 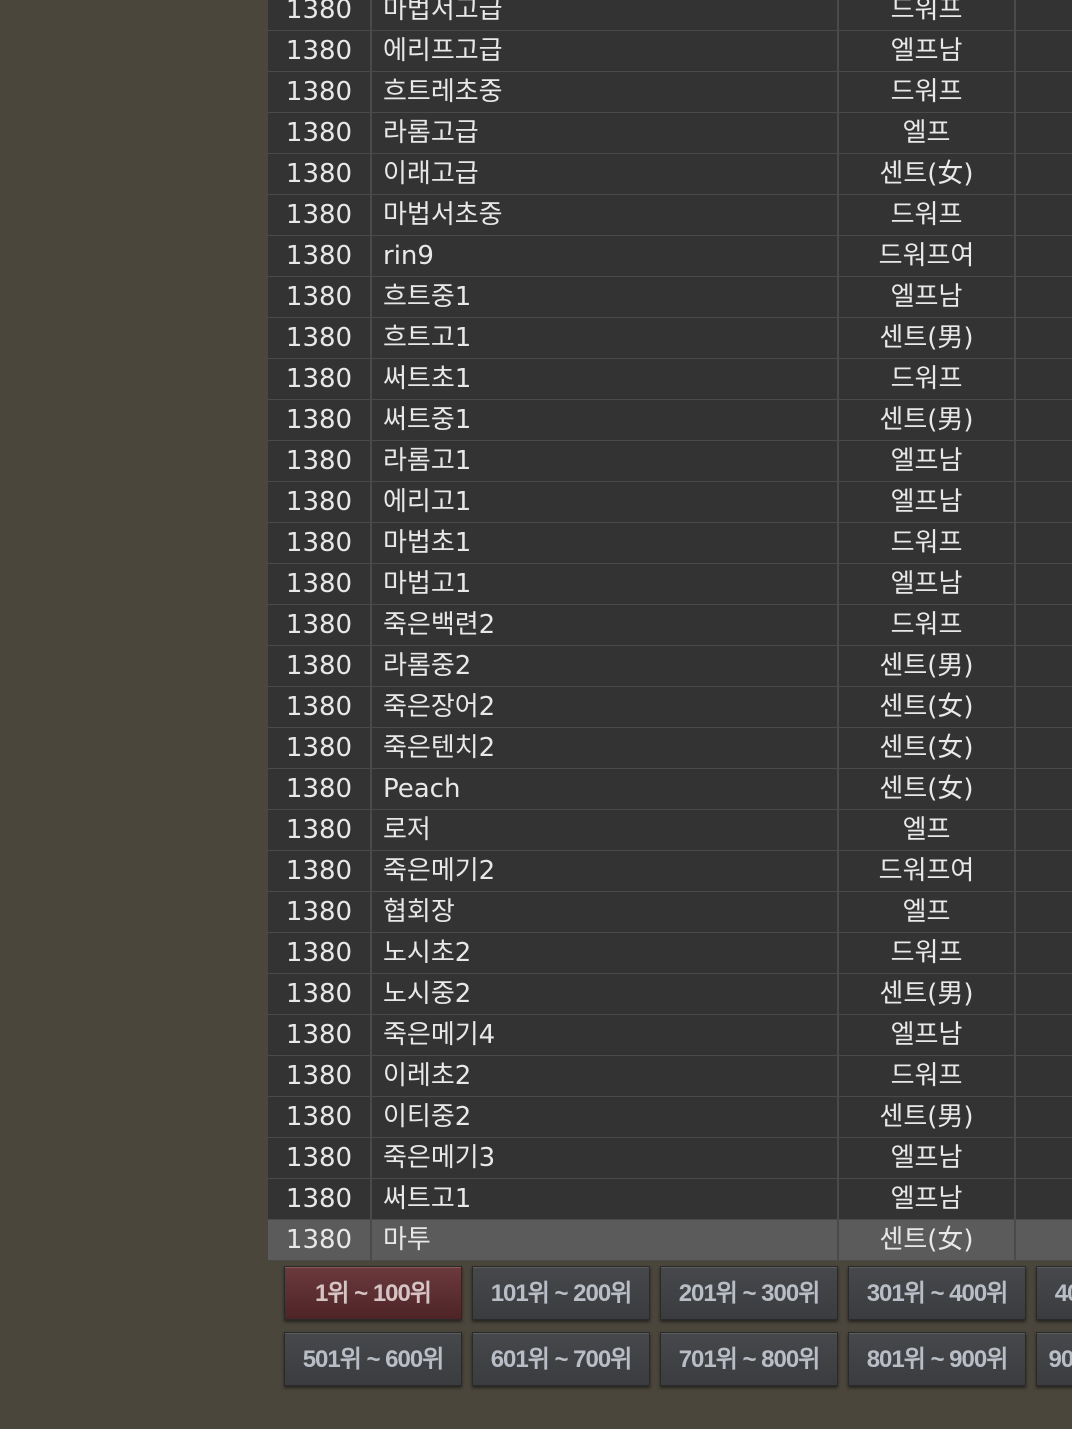 I want to click on table-row: 1380 노시초2 드워프, so click(x=670, y=953).